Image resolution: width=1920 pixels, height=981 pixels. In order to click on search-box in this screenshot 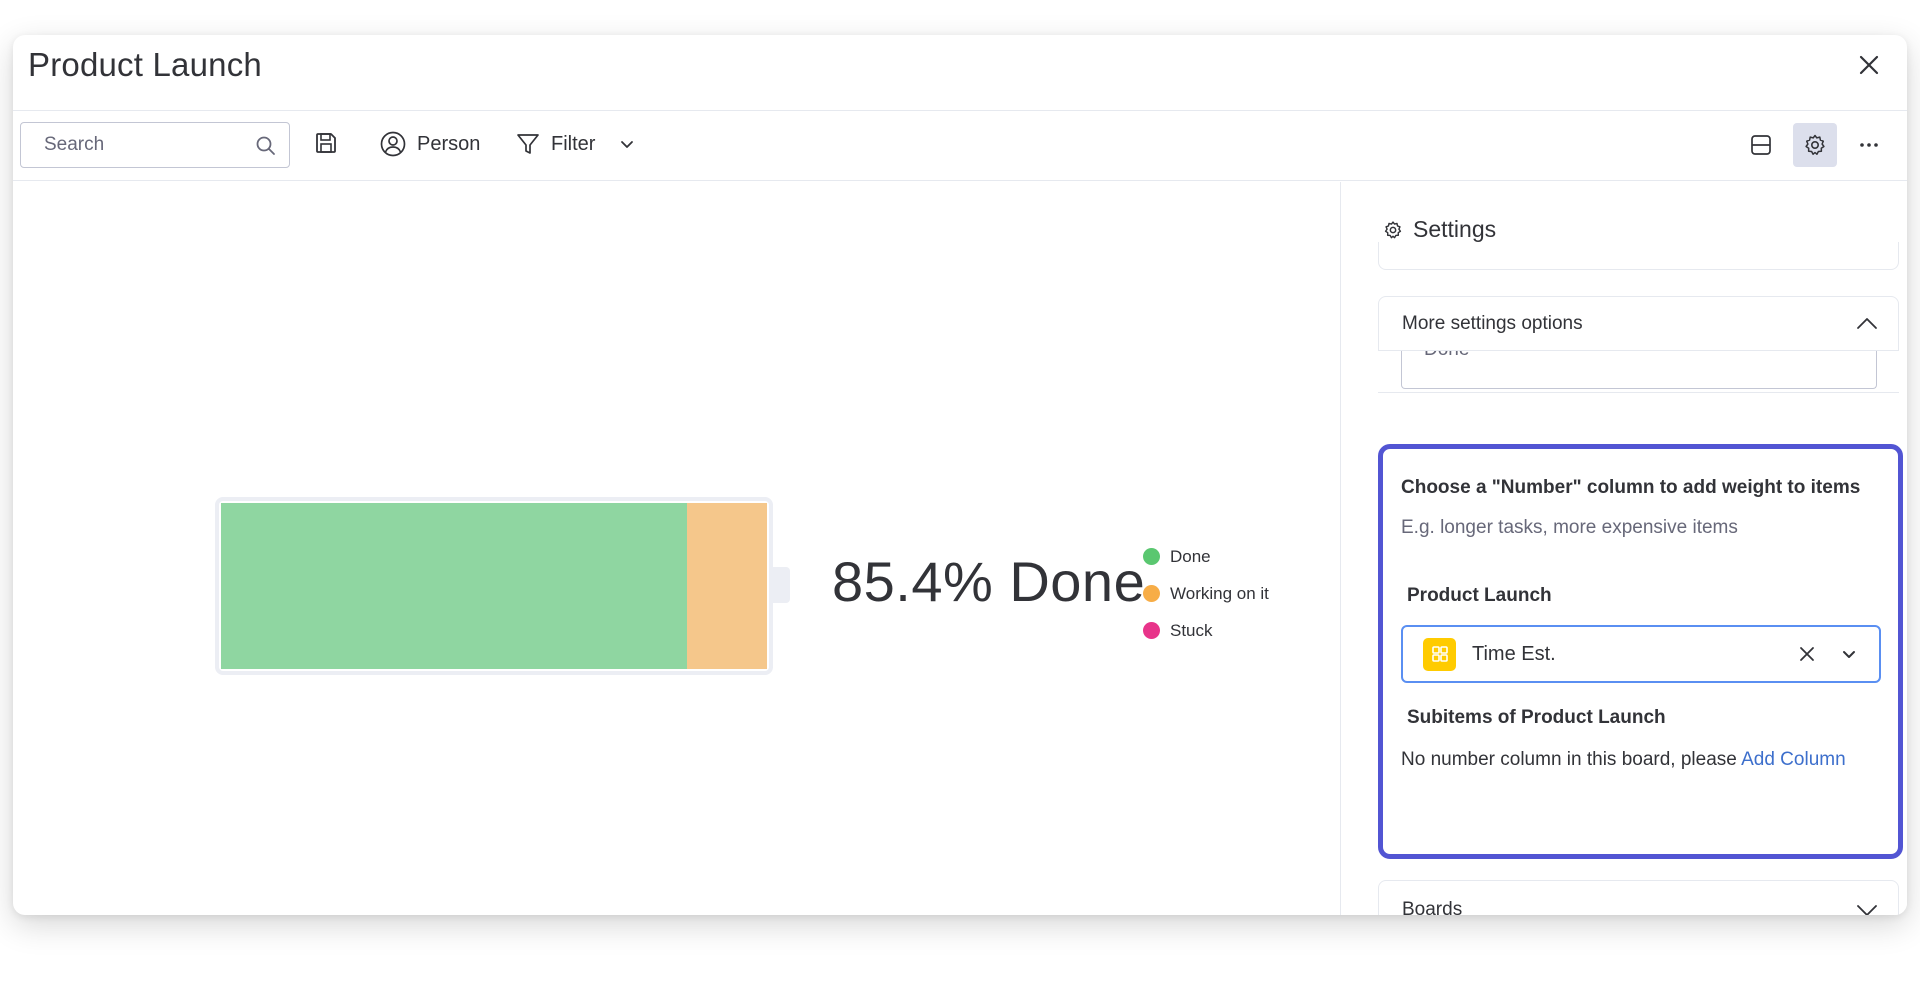, I will do `click(155, 145)`.